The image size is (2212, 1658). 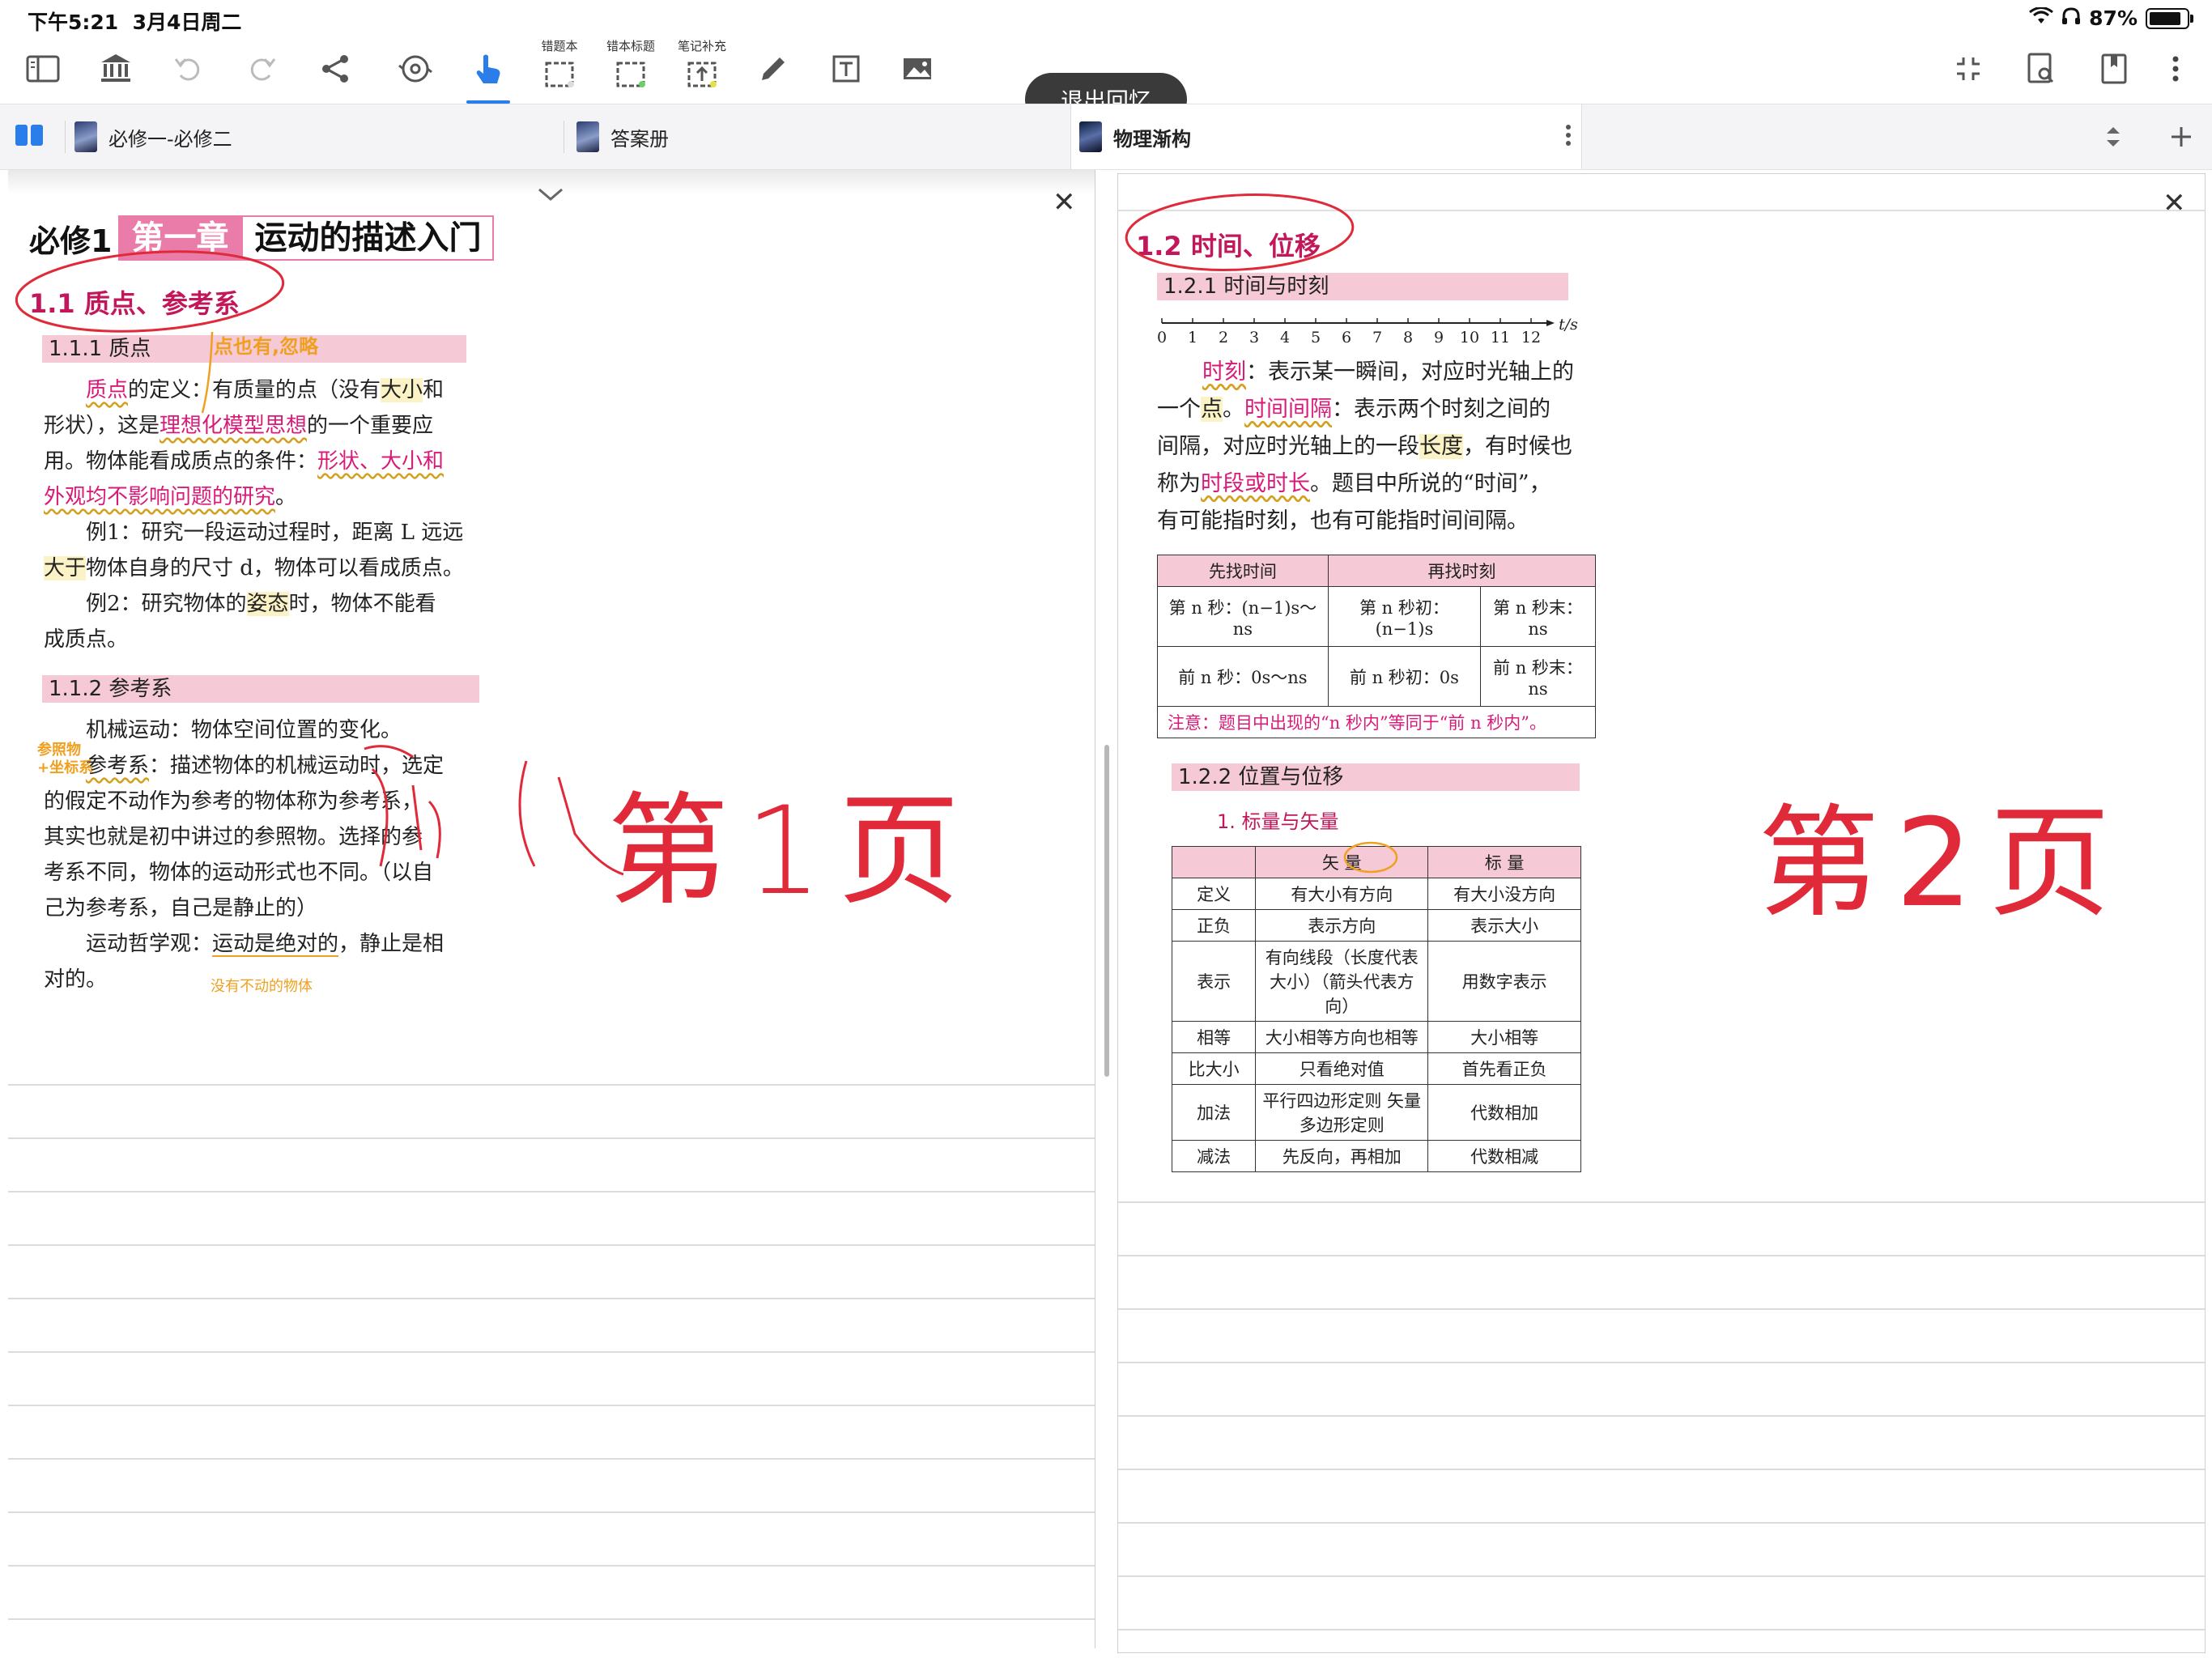 I want to click on tab-book-1: 必修一-必修二, so click(x=313, y=136).